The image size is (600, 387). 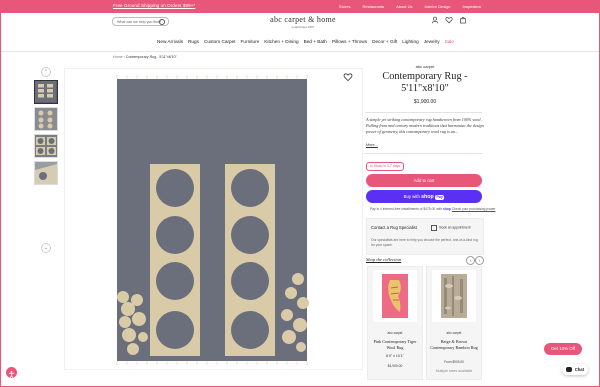 I want to click on thumbnail-rug-closeup, so click(x=46, y=146).